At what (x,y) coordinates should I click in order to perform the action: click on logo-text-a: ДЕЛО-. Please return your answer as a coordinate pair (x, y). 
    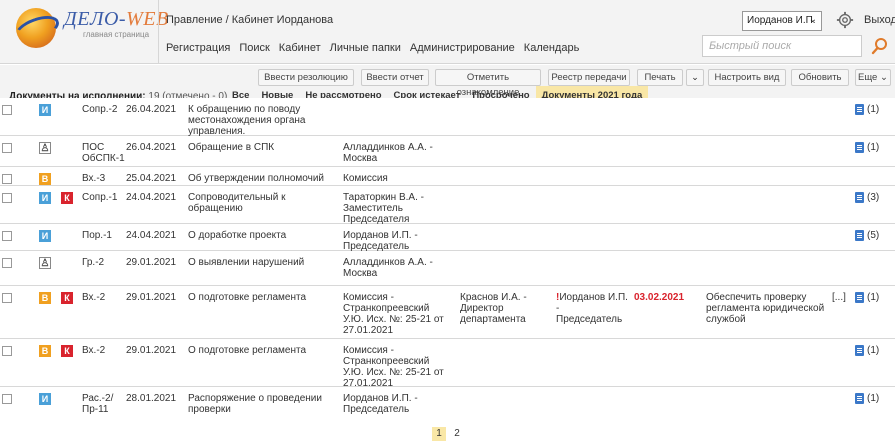
    Looking at the image, I should click on (95, 19).